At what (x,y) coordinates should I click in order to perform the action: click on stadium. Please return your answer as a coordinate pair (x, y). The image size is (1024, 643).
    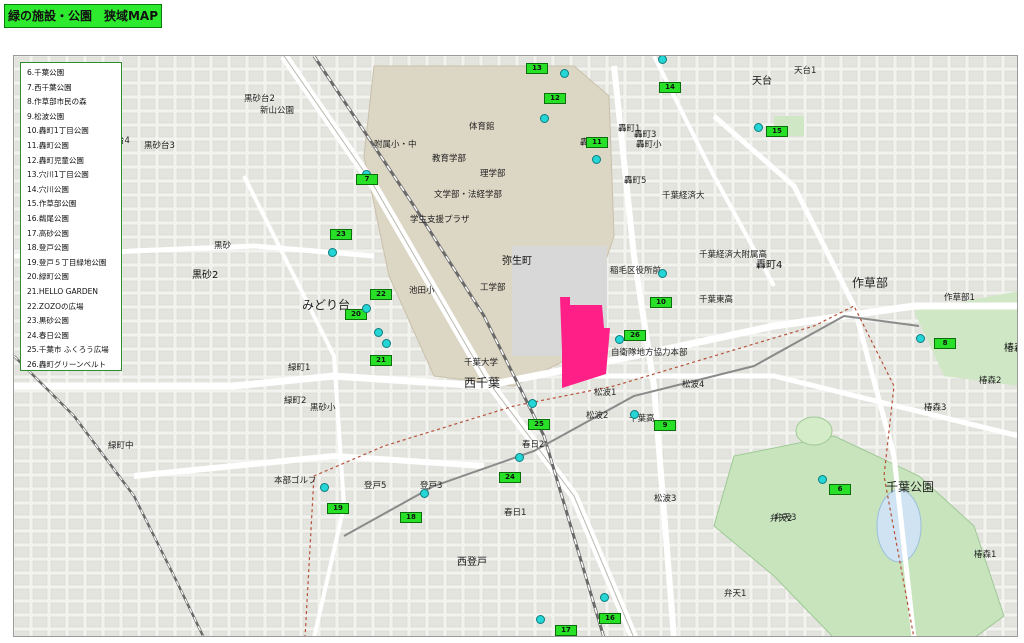
    Looking at the image, I should click on (814, 431).